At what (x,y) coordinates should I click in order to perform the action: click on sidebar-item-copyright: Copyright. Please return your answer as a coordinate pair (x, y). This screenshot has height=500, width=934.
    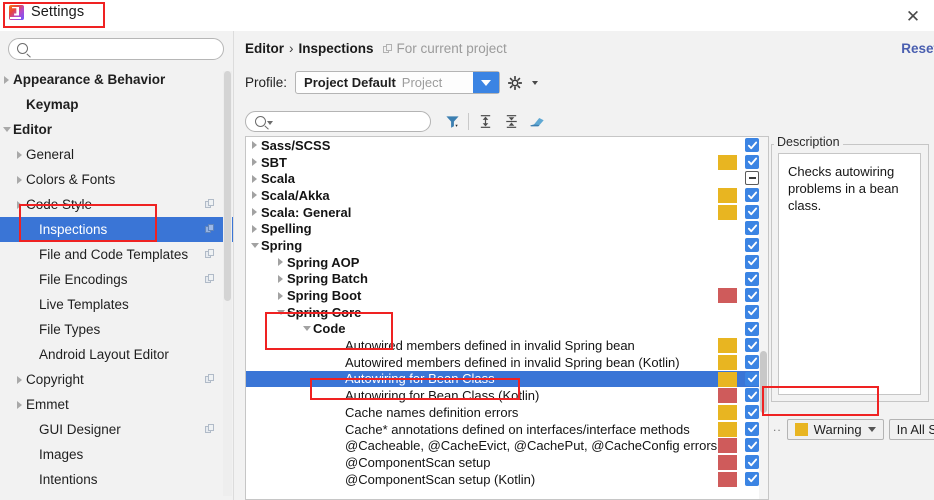
    Looking at the image, I should click on (116, 379).